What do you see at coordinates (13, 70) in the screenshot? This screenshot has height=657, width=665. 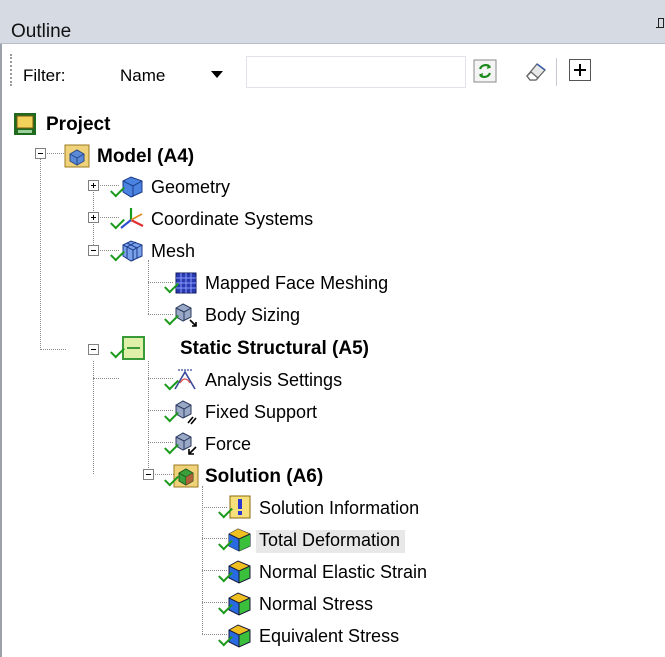 I see `toolbar-grip-icon` at bounding box center [13, 70].